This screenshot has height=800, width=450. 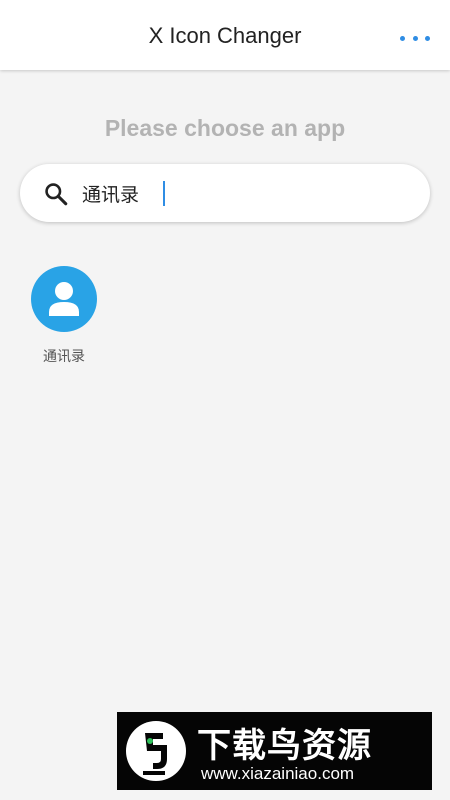 What do you see at coordinates (56, 194) in the screenshot?
I see `search-icon` at bounding box center [56, 194].